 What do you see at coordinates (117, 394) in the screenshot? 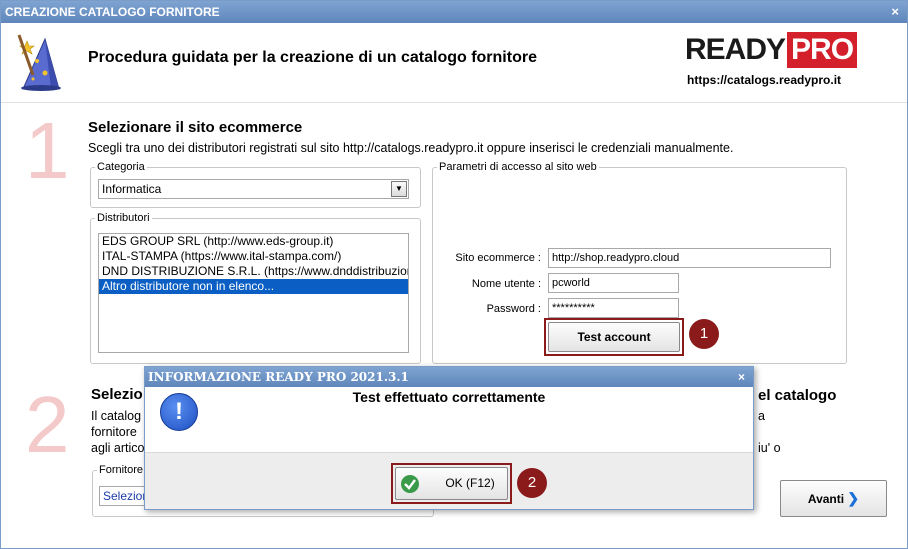
I see `step2-title: Selezio` at bounding box center [117, 394].